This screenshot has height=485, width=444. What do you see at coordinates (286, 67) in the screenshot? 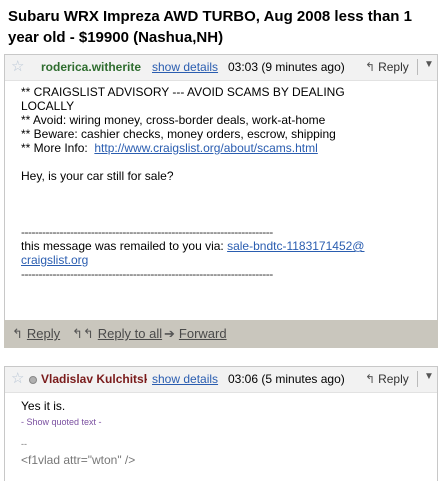
I see `message-time: 03:03 (9 minutes ago)` at bounding box center [286, 67].